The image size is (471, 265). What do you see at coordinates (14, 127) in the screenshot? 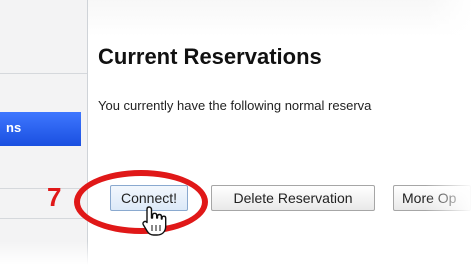
I see `sidebar-item-label: ns` at bounding box center [14, 127].